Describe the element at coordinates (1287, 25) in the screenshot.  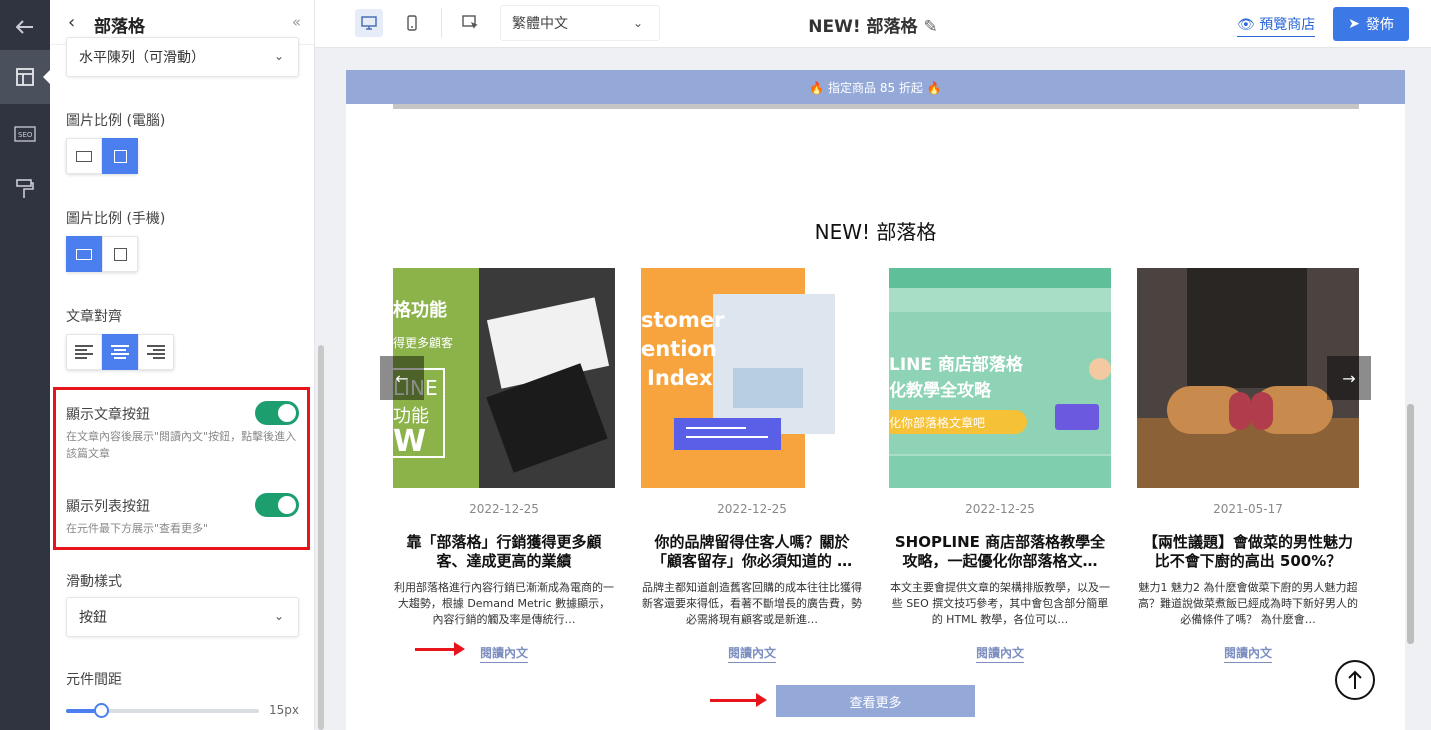
I see `preview-label: 預覽商店` at that location.